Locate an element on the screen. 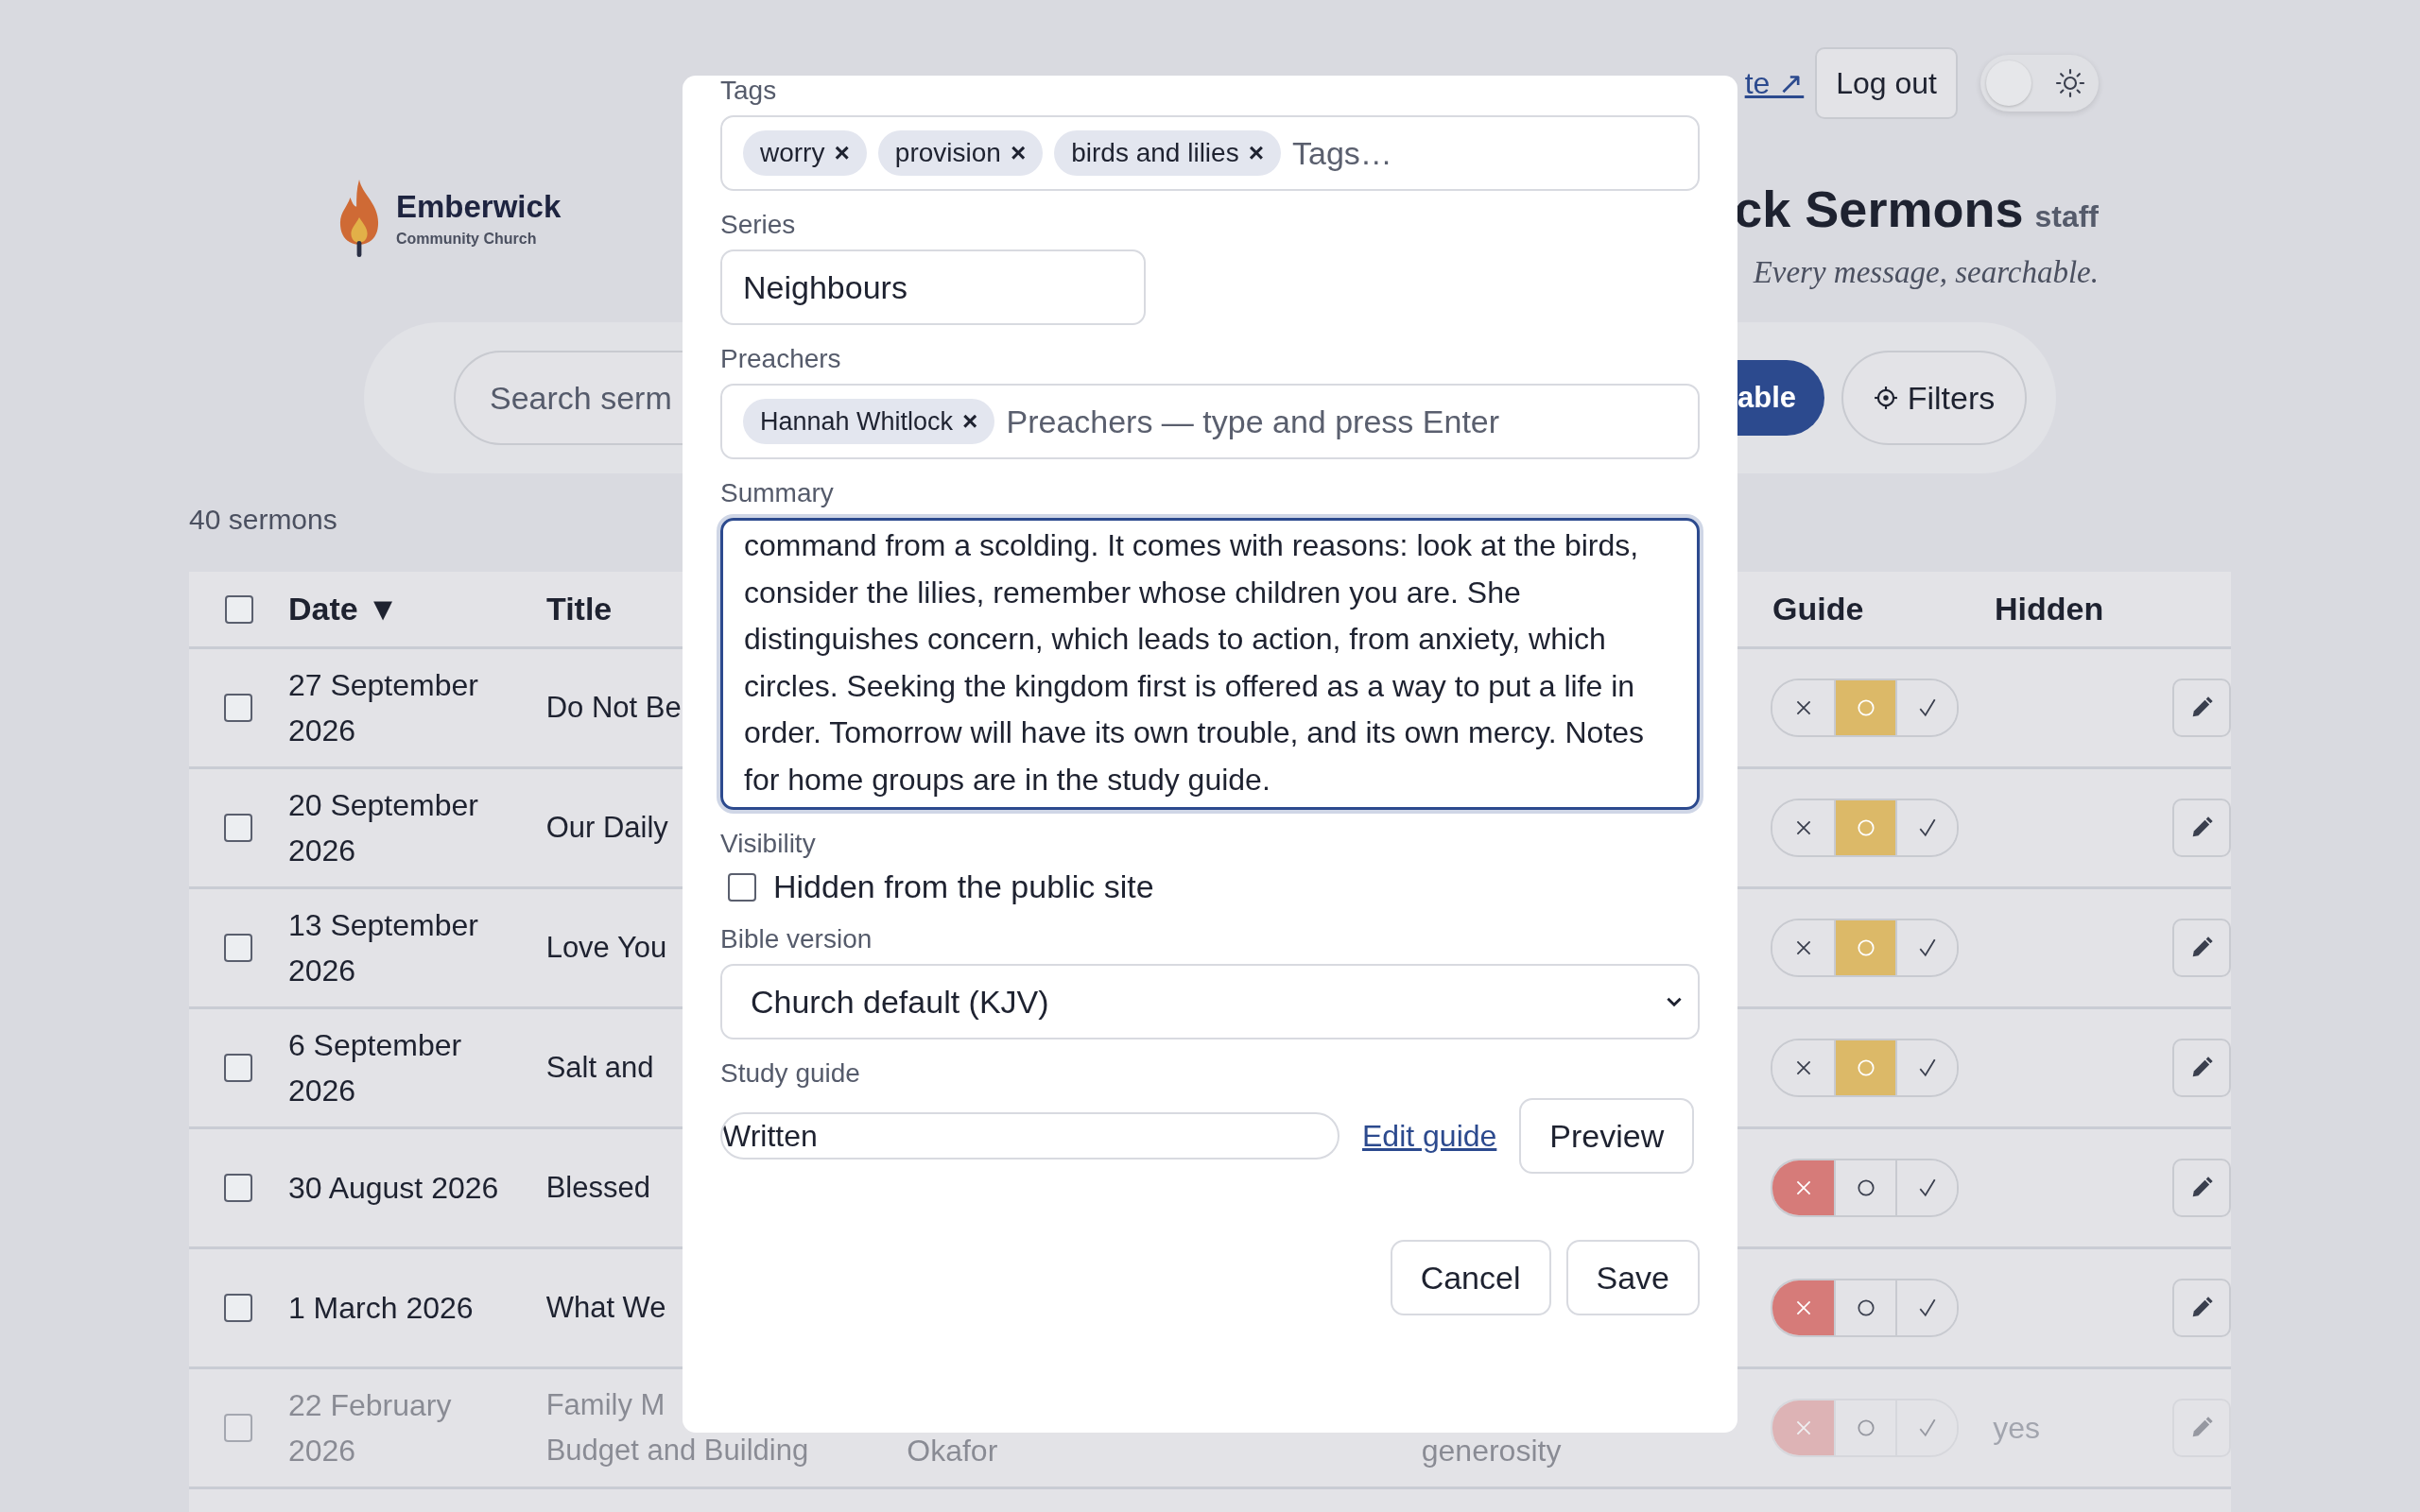  select-all-checkbox is located at coordinates (238, 609).